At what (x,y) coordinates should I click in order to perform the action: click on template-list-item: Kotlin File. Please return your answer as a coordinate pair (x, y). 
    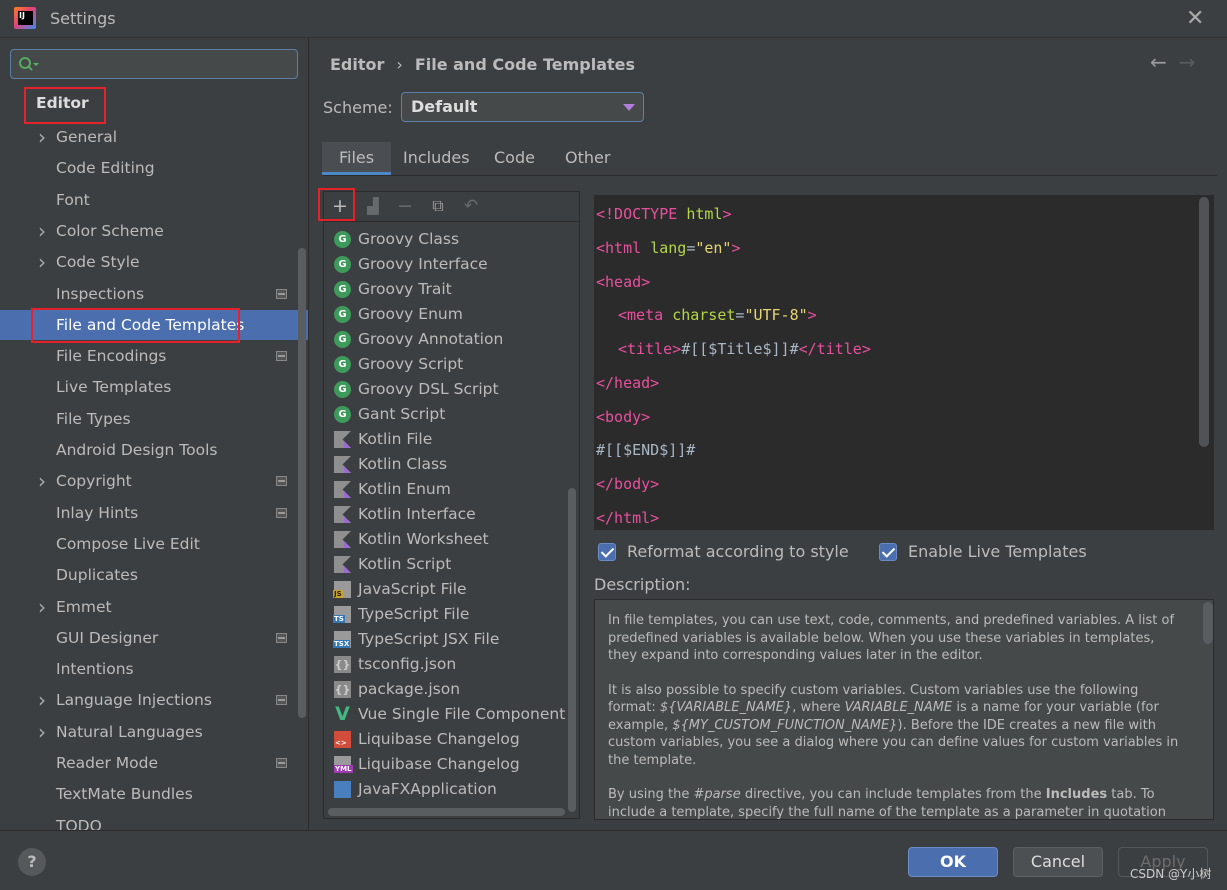
    Looking at the image, I should click on (446, 439).